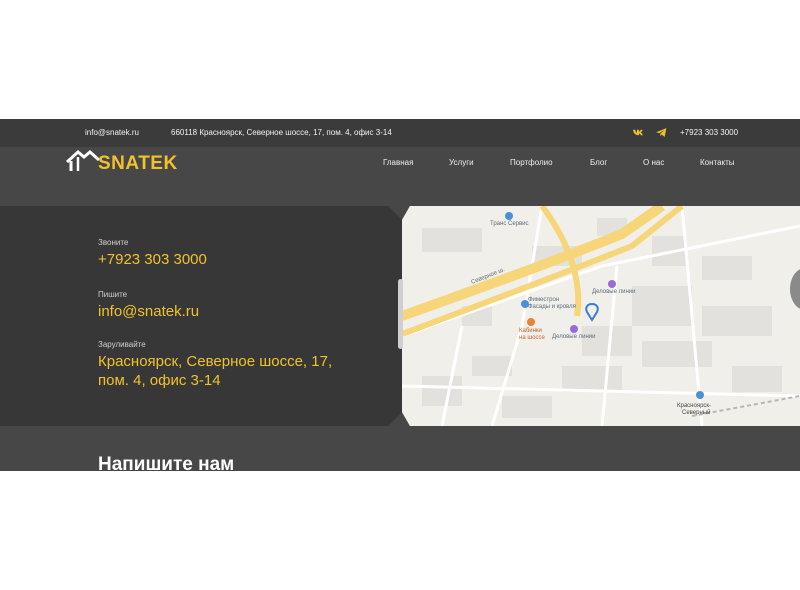  Describe the element at coordinates (509, 216) in the screenshot. I see `map-poi-trans-service` at that location.